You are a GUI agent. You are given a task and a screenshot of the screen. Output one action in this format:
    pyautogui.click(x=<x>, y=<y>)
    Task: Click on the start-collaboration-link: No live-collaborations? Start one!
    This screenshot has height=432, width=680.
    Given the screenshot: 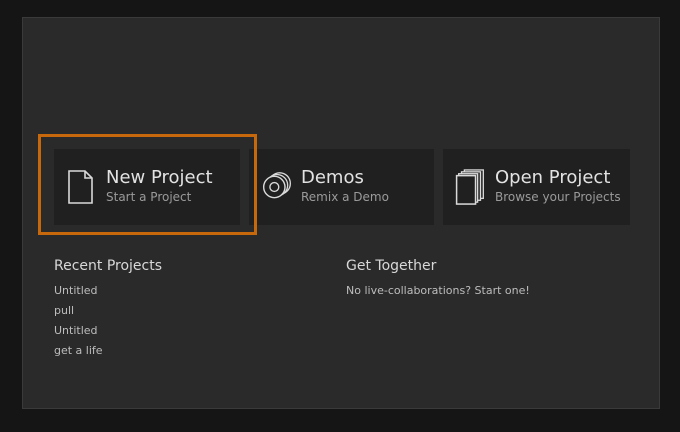 What is the action you would take?
    pyautogui.click(x=438, y=291)
    